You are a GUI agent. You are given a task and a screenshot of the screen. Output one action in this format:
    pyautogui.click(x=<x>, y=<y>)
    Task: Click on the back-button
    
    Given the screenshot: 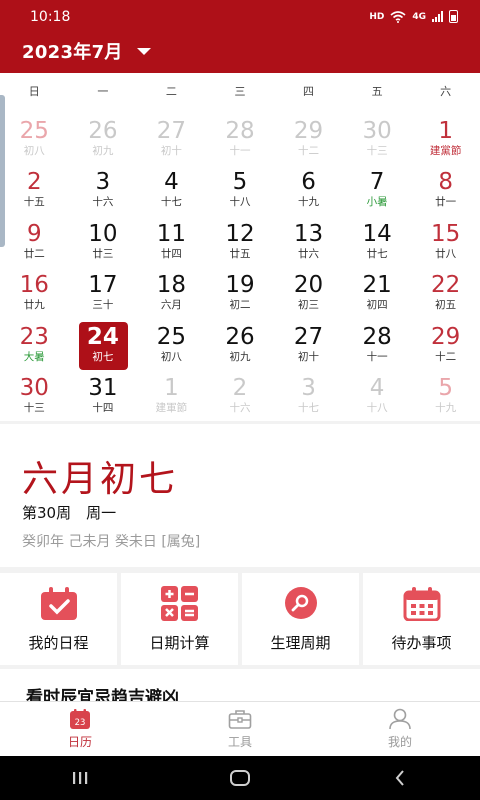 What is the action you would take?
    pyautogui.click(x=400, y=778)
    